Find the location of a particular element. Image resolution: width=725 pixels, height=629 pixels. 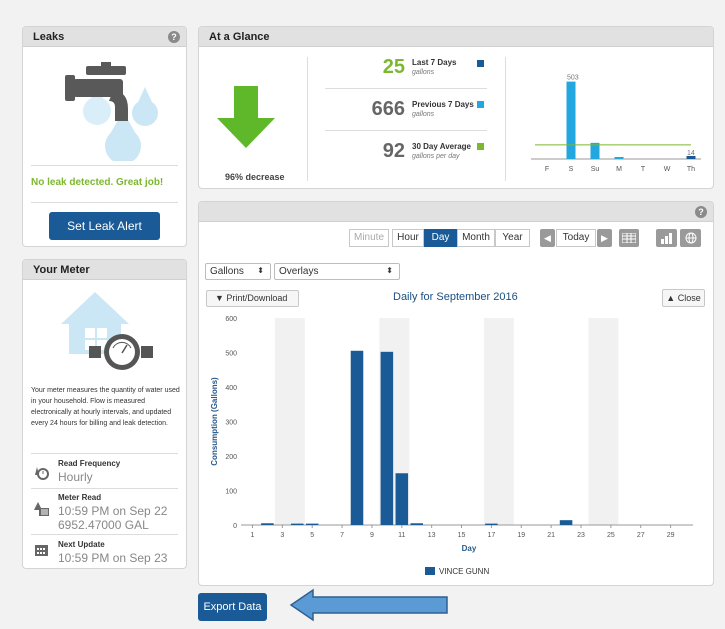

globe-icon is located at coordinates (690, 238).